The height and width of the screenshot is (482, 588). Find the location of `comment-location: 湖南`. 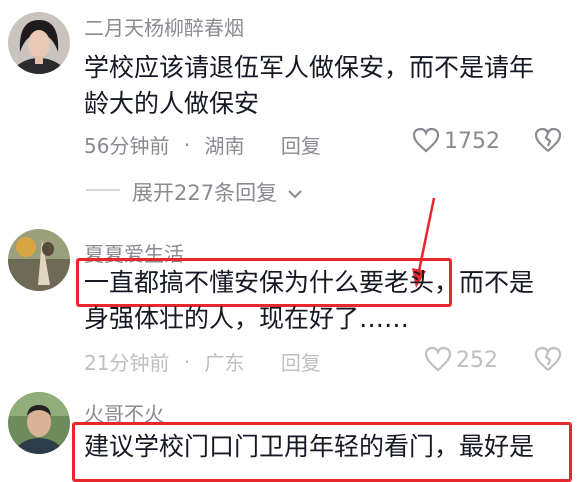

comment-location: 湖南 is located at coordinates (224, 146).